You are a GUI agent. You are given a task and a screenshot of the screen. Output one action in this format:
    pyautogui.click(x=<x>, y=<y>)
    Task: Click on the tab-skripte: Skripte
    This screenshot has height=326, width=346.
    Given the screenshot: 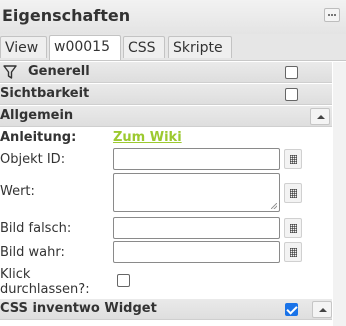 What is the action you would take?
    pyautogui.click(x=200, y=47)
    